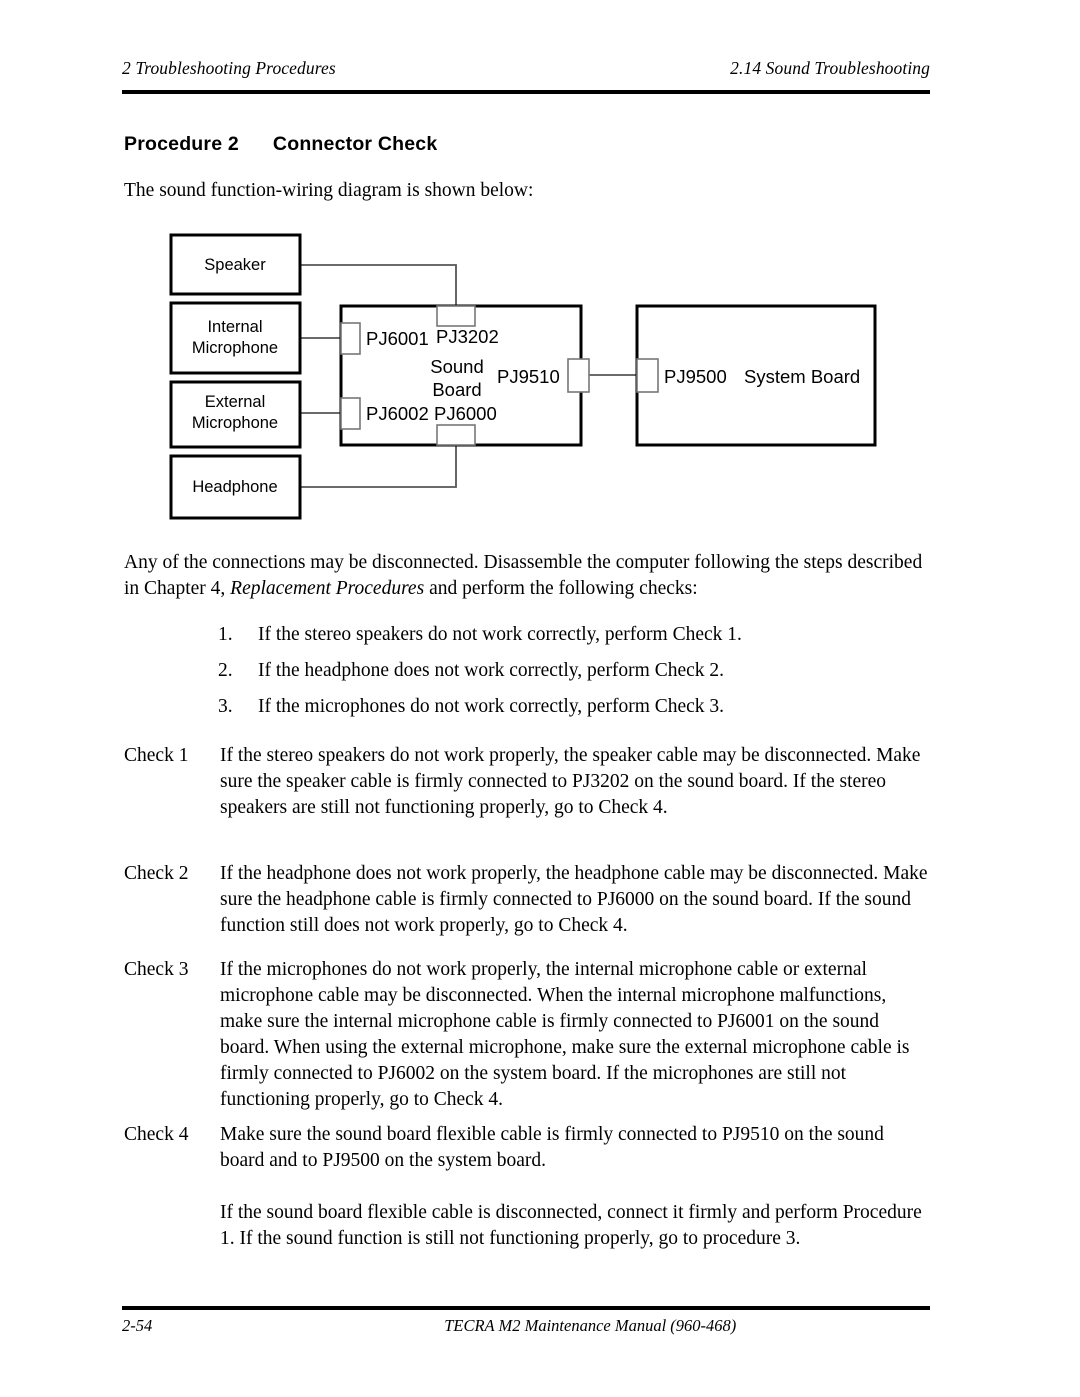  I want to click on device-label-external-microphone-line2: Microphone, so click(235, 423).